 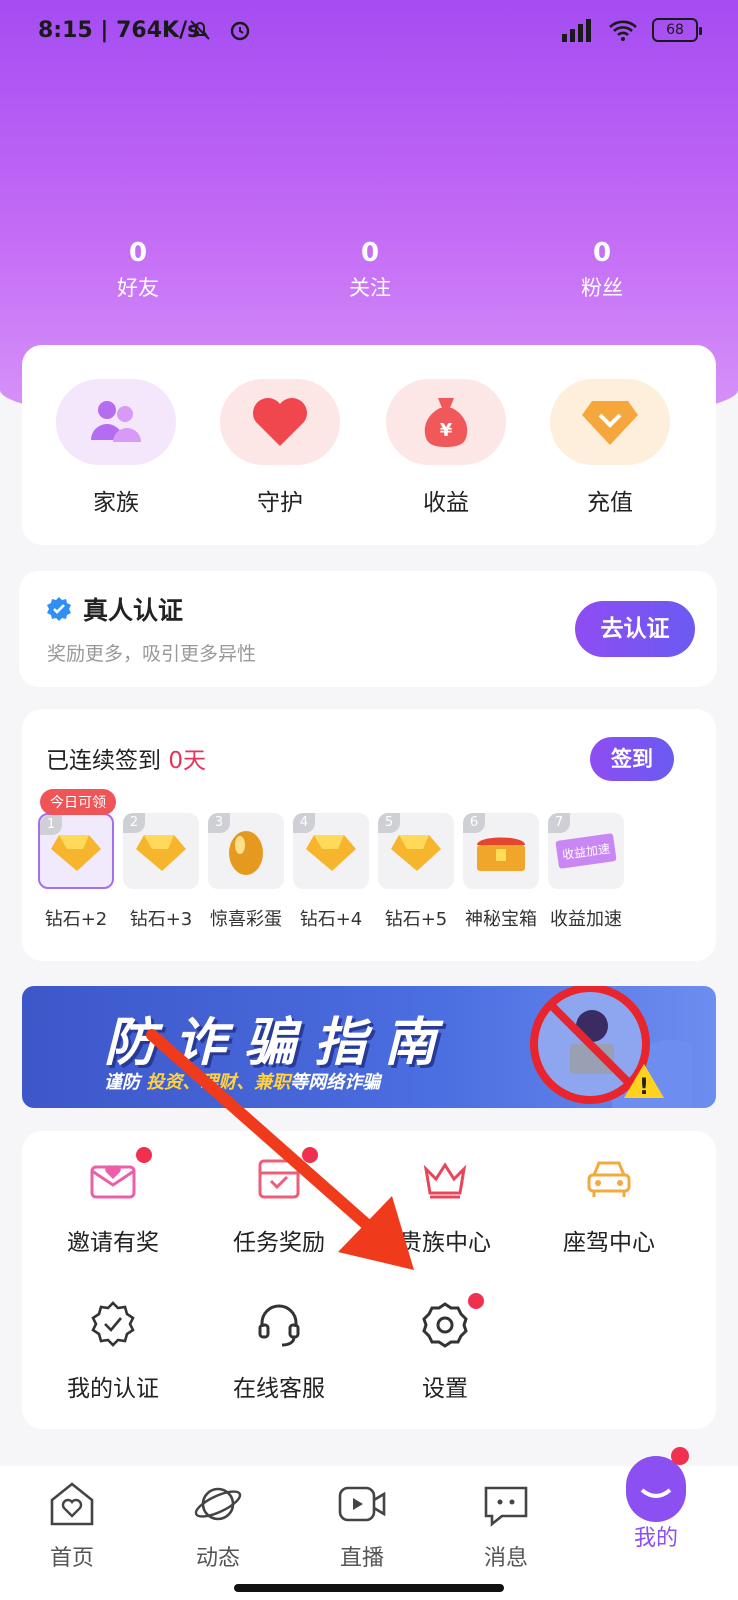 I want to click on chat-icon, so click(x=506, y=1506).